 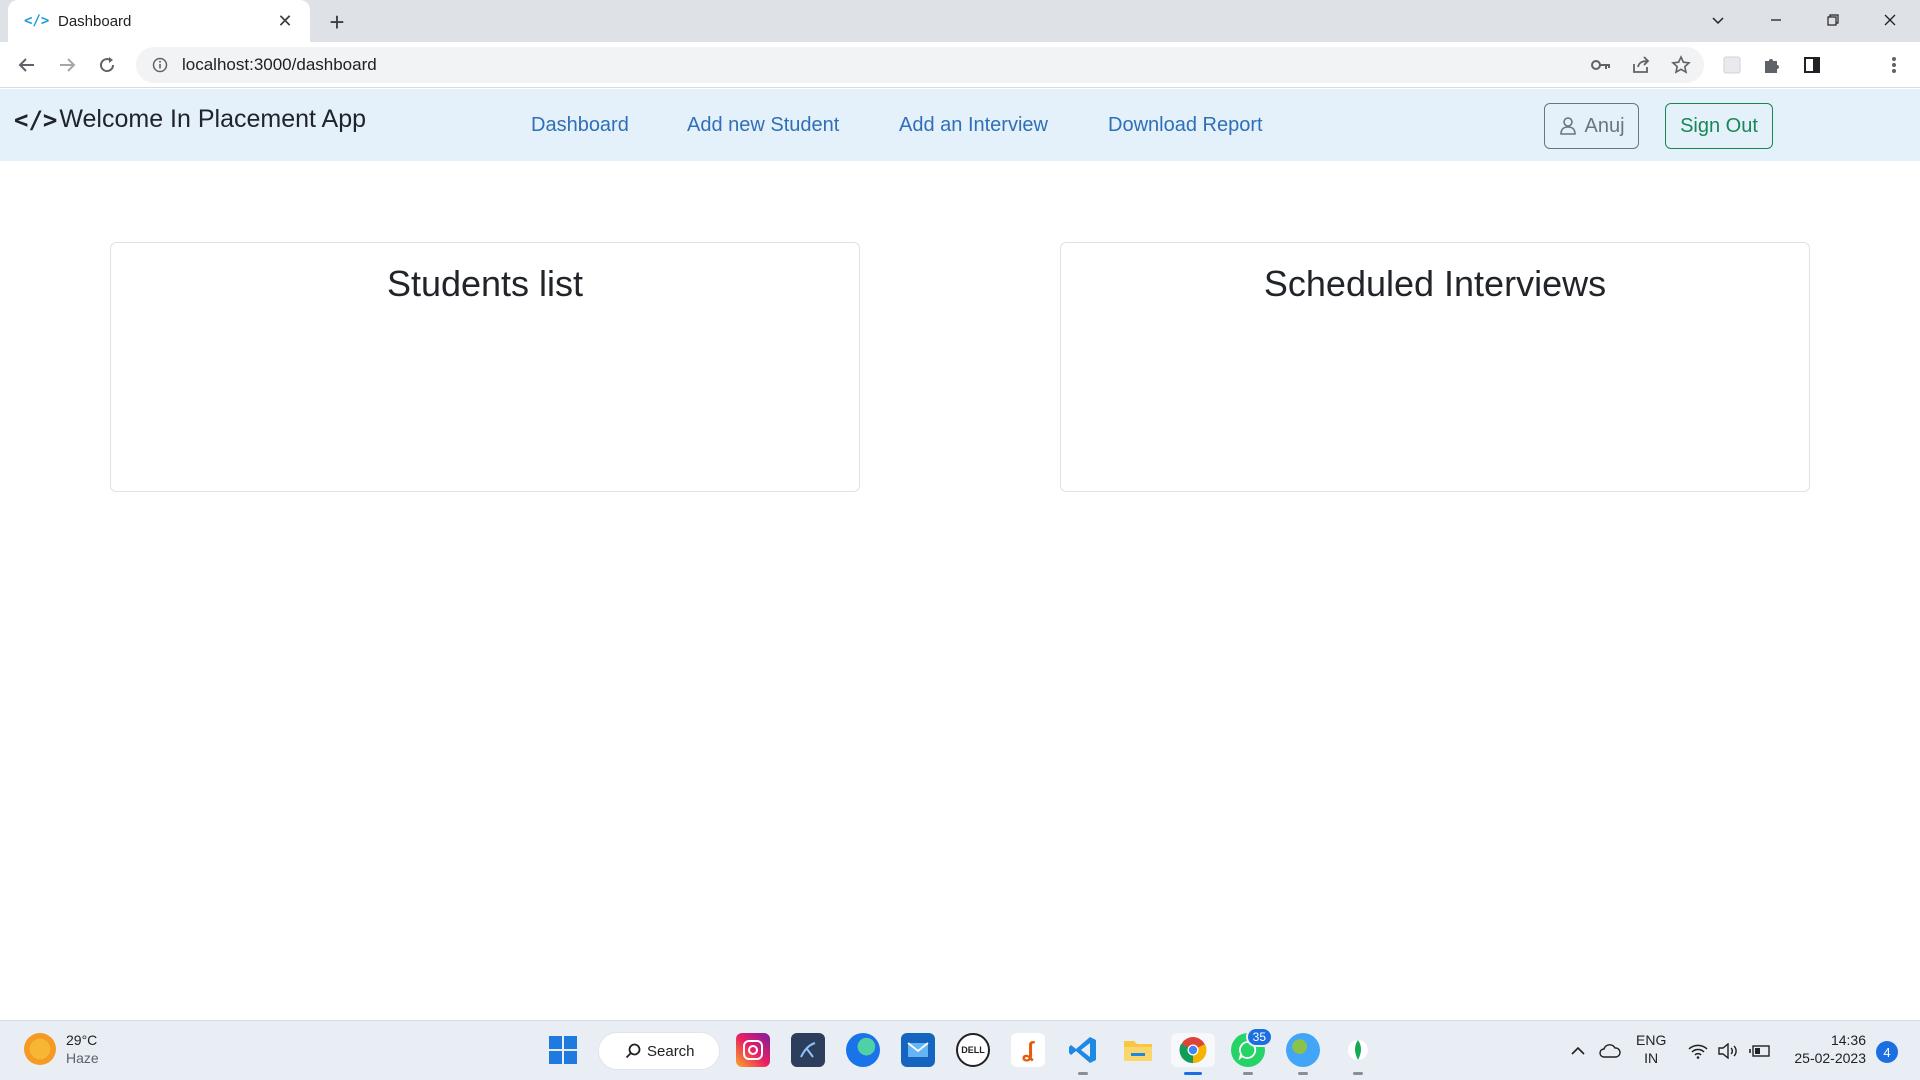 I want to click on clock-time: 14:36, so click(x=1848, y=1040).